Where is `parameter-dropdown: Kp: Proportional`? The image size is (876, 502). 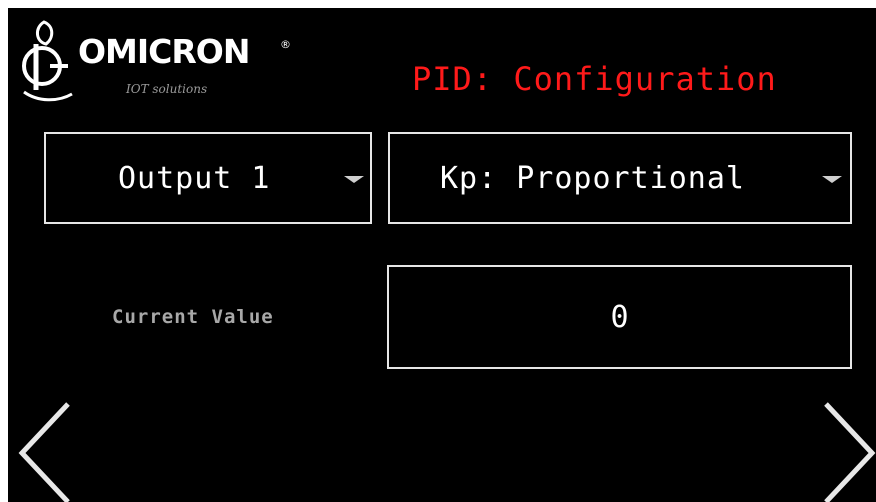
parameter-dropdown: Kp: Proportional is located at coordinates (620, 178).